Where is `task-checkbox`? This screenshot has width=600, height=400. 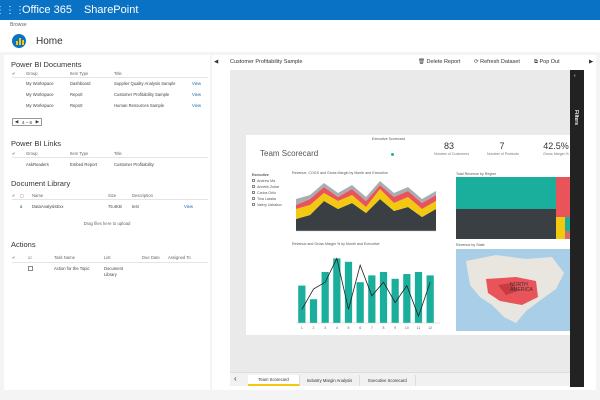 task-checkbox is located at coordinates (30, 268).